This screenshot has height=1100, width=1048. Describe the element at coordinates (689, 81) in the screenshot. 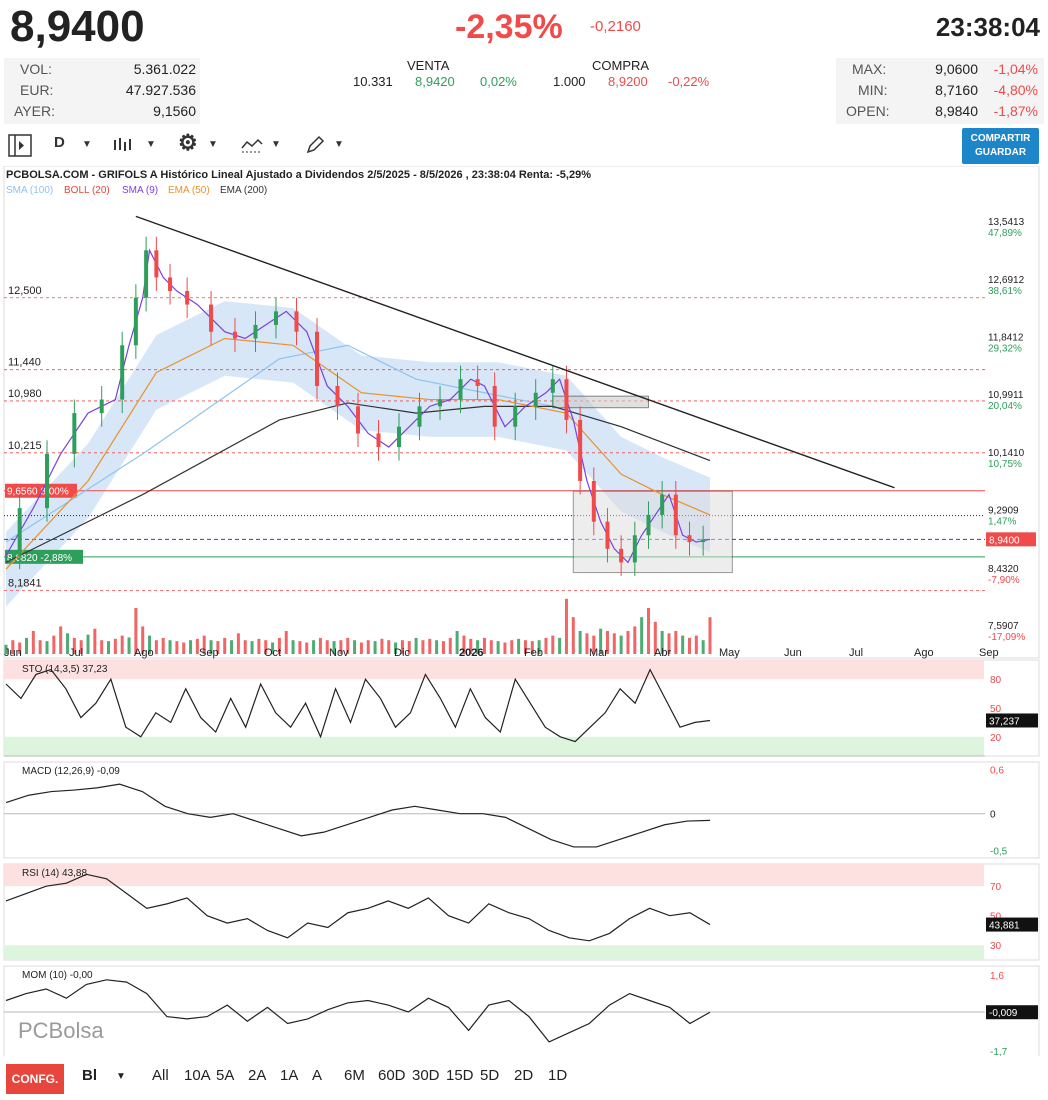

I see `compra-pct: -0,22%` at that location.